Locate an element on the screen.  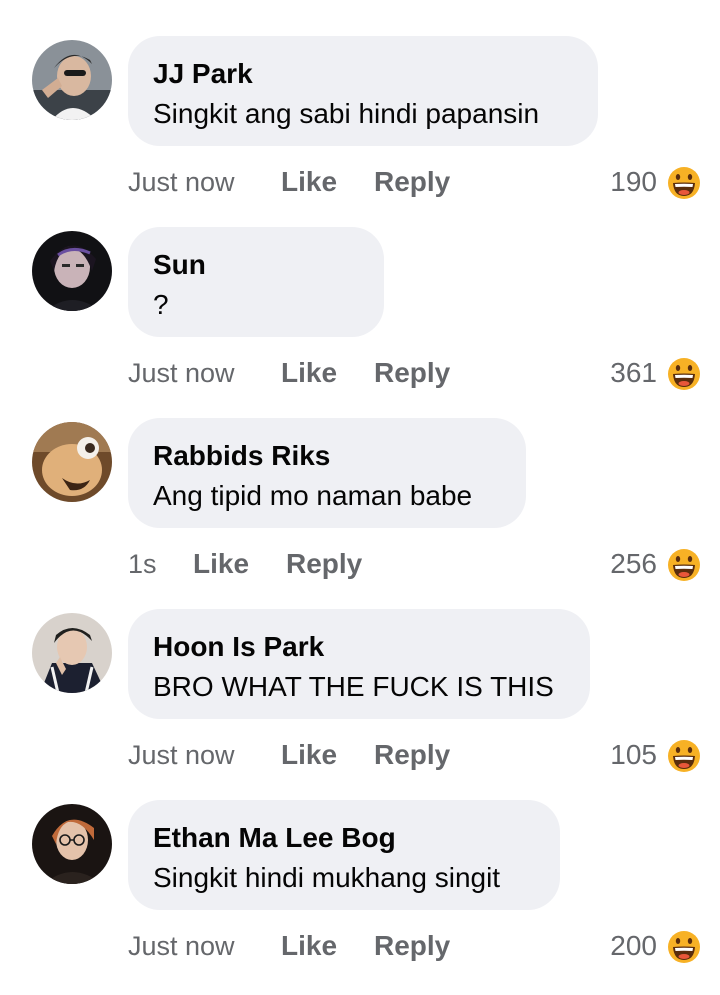
comment-text: Singkit hindi mukhang singit is located at coordinates (327, 877).